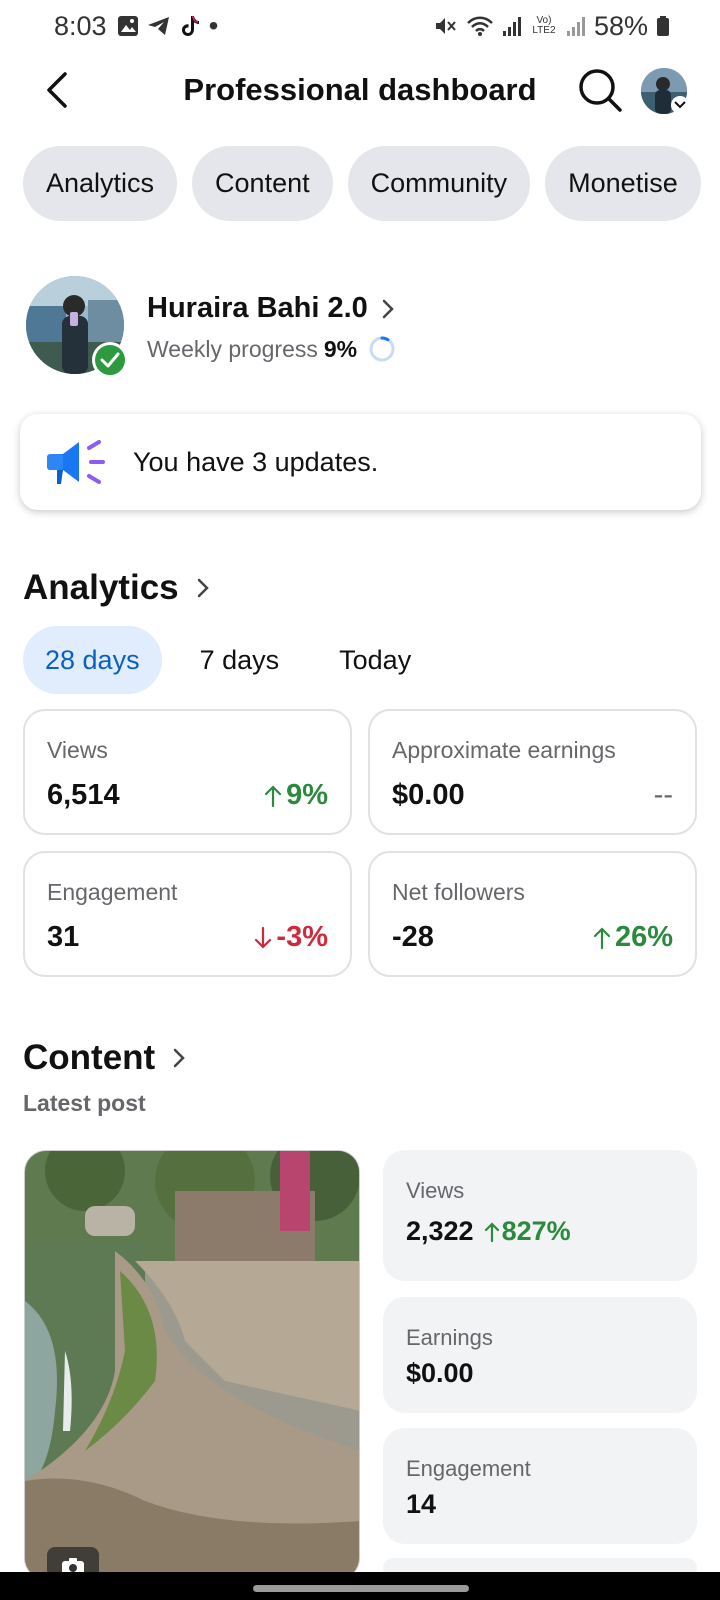 This screenshot has height=1600, width=720. I want to click on range-tab-today: Today, so click(375, 660).